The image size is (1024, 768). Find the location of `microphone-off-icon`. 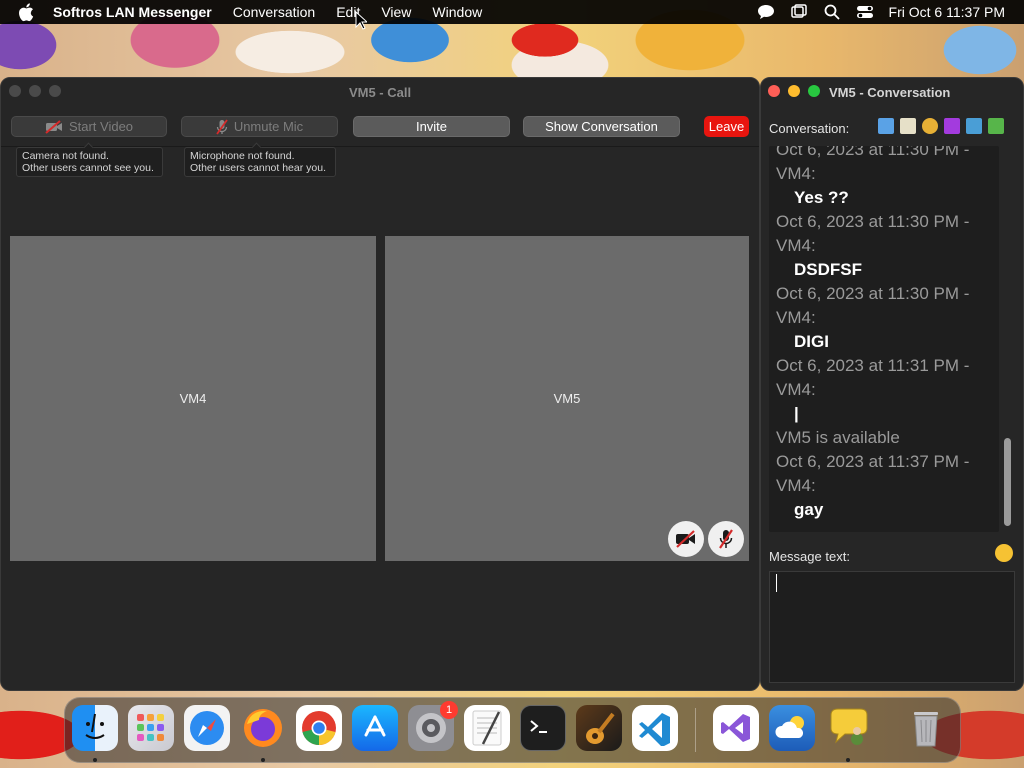

microphone-off-icon is located at coordinates (222, 126).